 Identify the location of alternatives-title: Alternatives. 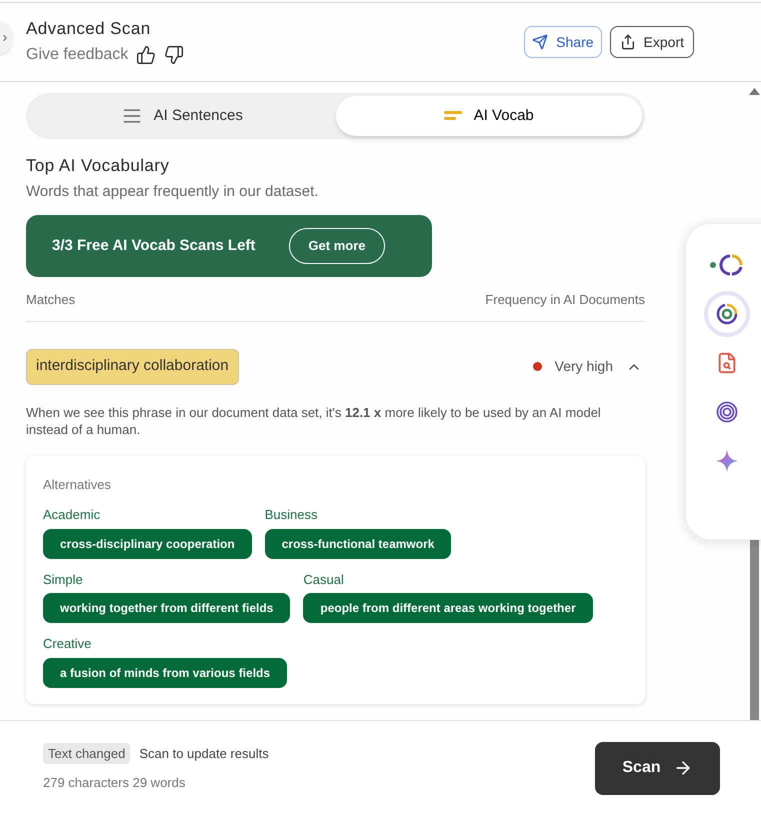
(77, 485).